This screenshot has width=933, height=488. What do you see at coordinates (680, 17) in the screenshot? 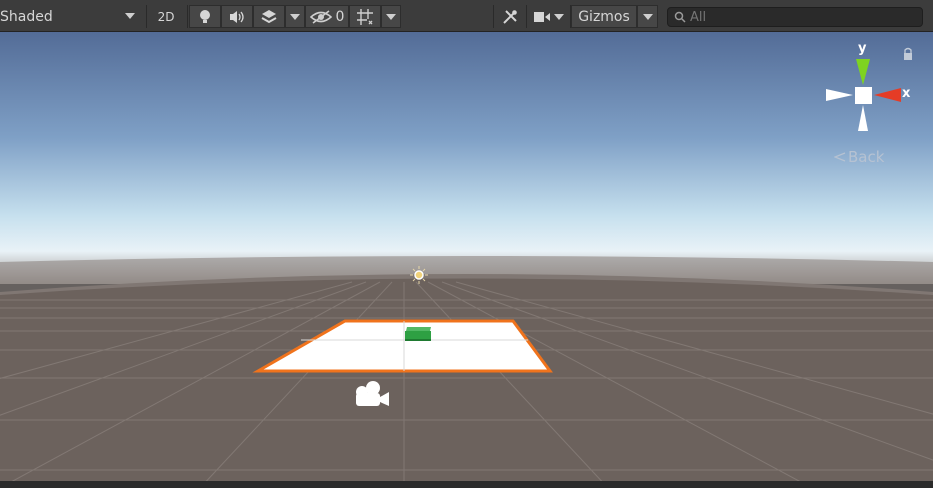
I see `search-icon` at bounding box center [680, 17].